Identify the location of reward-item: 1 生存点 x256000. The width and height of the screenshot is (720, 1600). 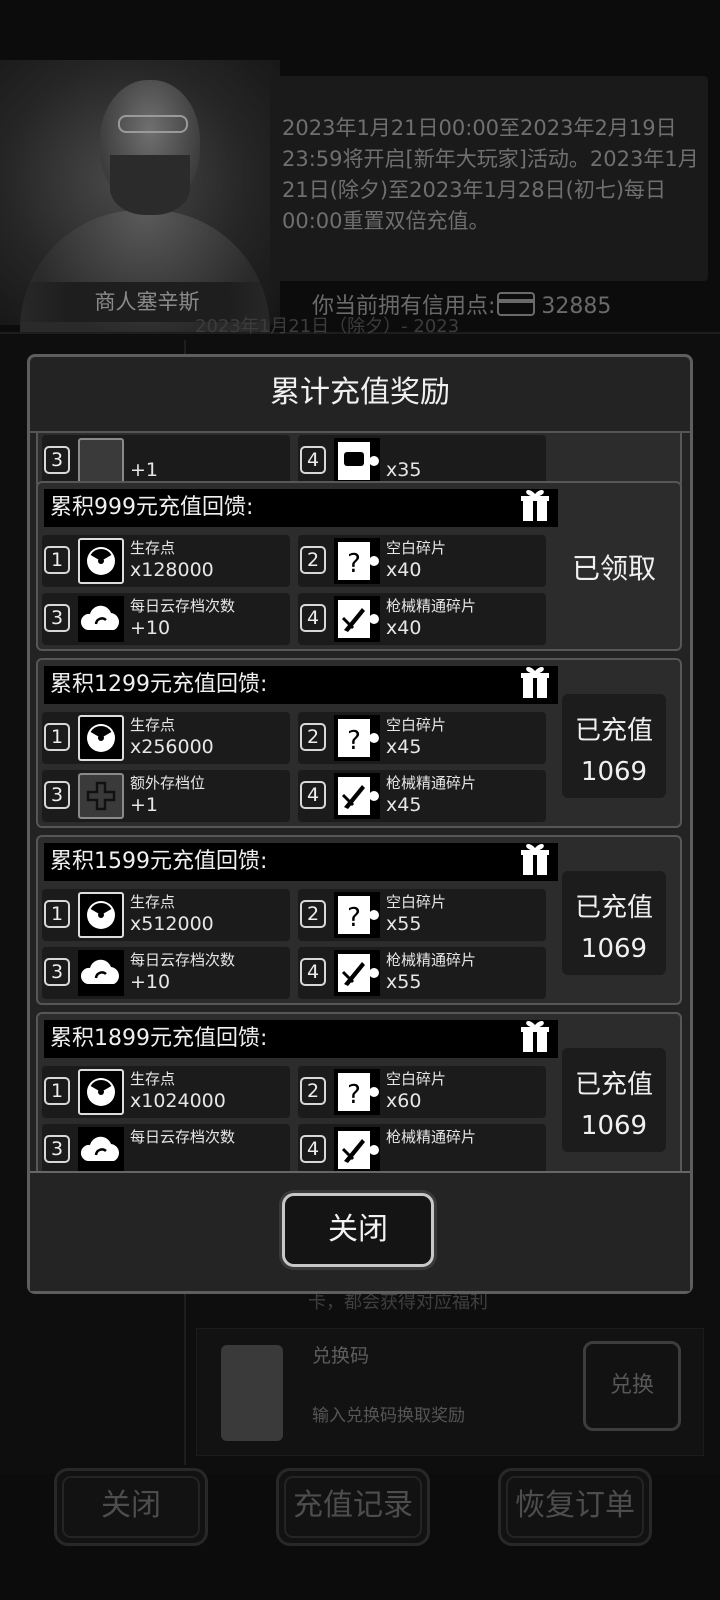
(166, 738).